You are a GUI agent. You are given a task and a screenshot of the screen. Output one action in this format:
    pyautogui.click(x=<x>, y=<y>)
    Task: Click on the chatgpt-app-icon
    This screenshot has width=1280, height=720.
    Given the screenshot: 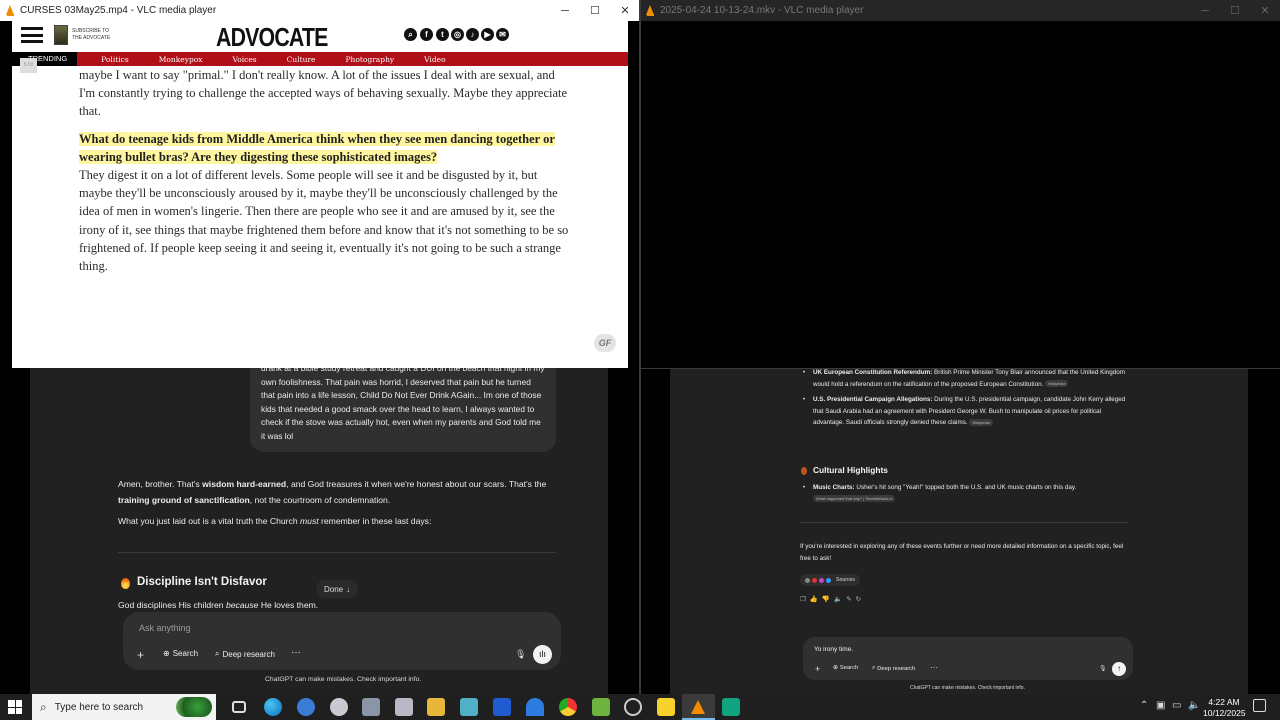 What is the action you would take?
    pyautogui.click(x=731, y=707)
    